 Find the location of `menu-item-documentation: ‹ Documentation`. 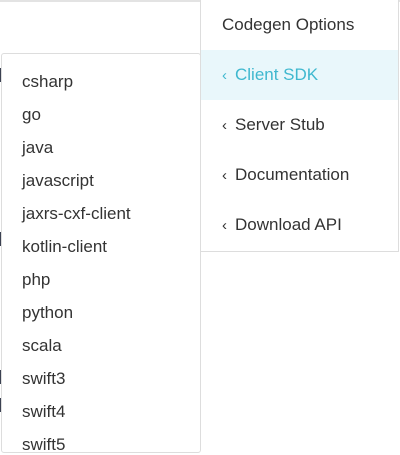

menu-item-documentation: ‹ Documentation is located at coordinates (299, 175).